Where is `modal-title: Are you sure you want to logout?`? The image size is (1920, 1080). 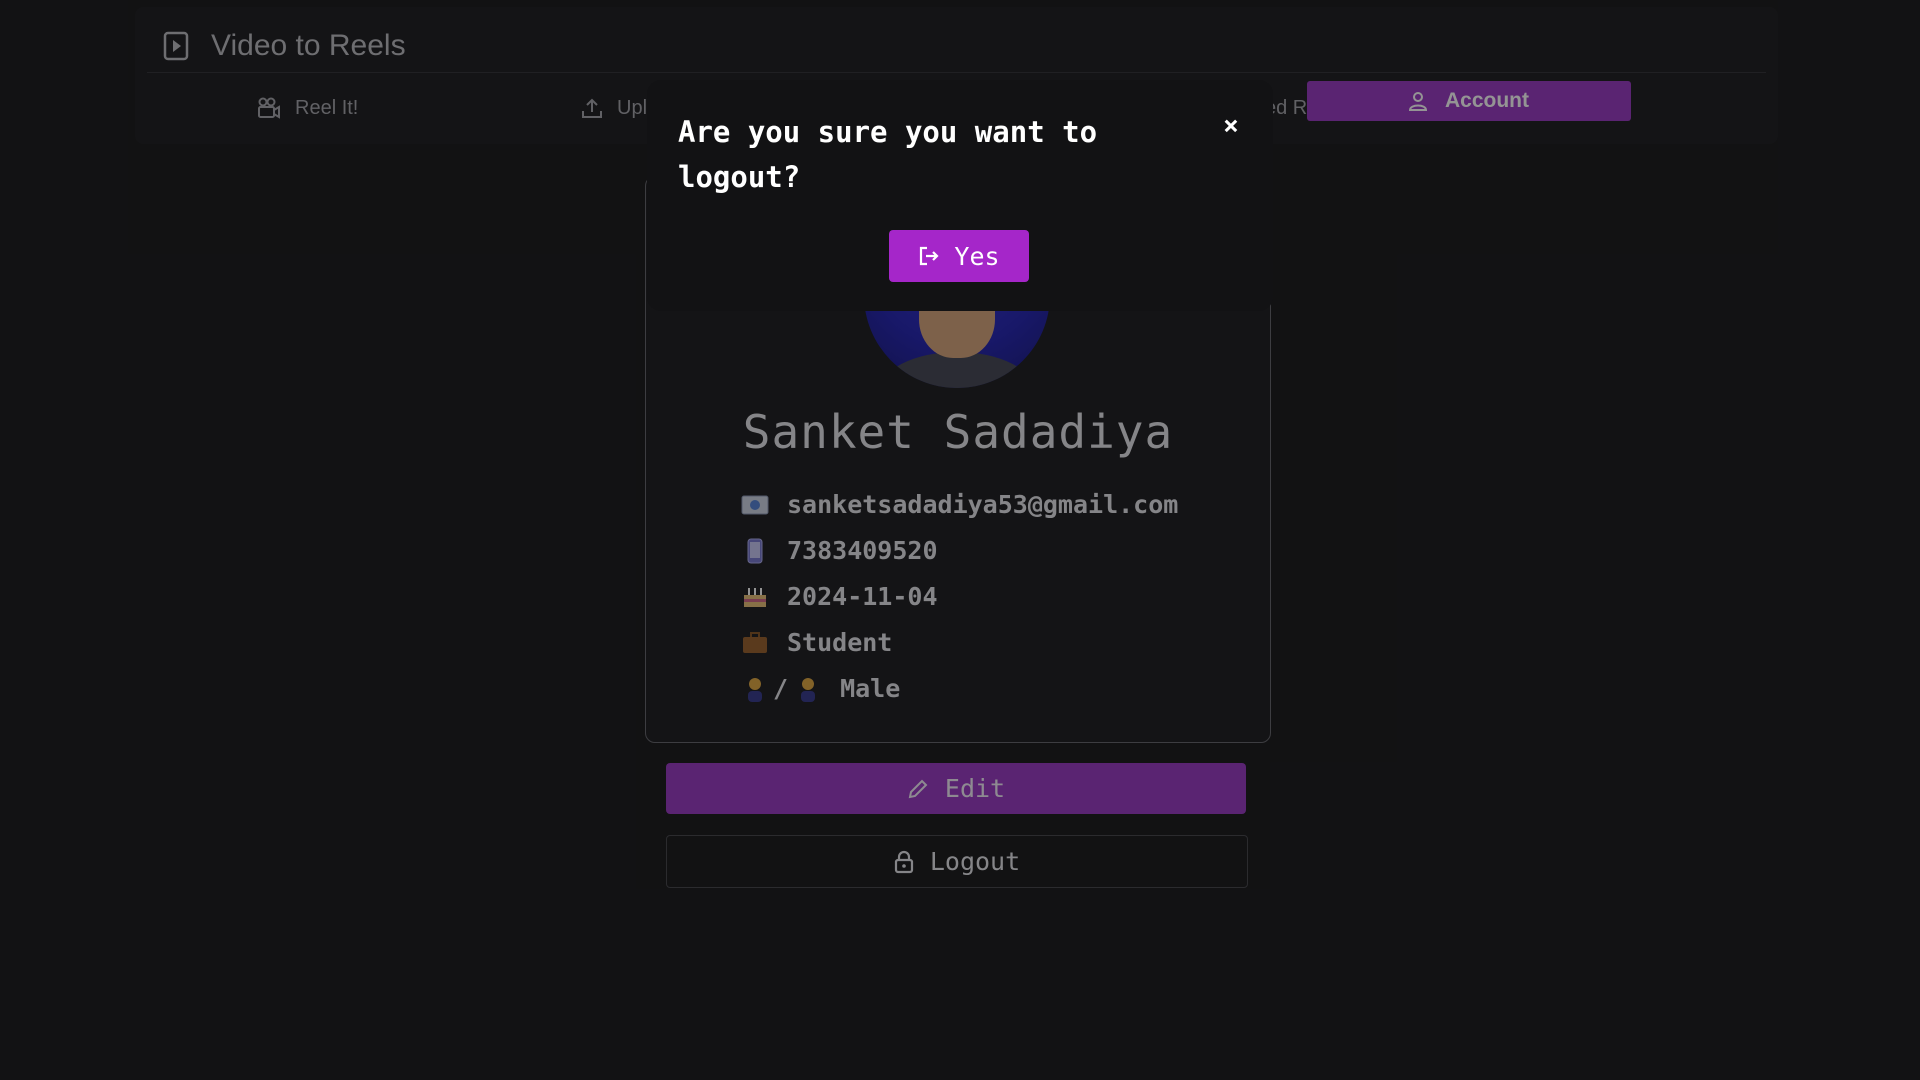
modal-title: Are you sure you want to logout? is located at coordinates (888, 154).